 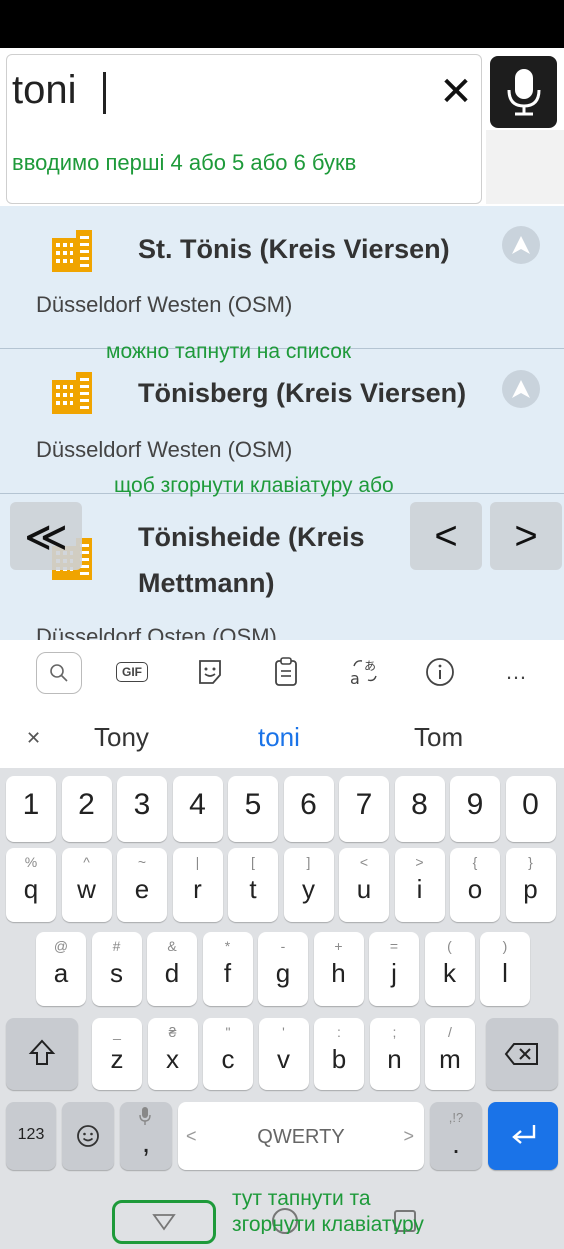 What do you see at coordinates (206, 583) in the screenshot?
I see `result-title-line2: Mettmann)` at bounding box center [206, 583].